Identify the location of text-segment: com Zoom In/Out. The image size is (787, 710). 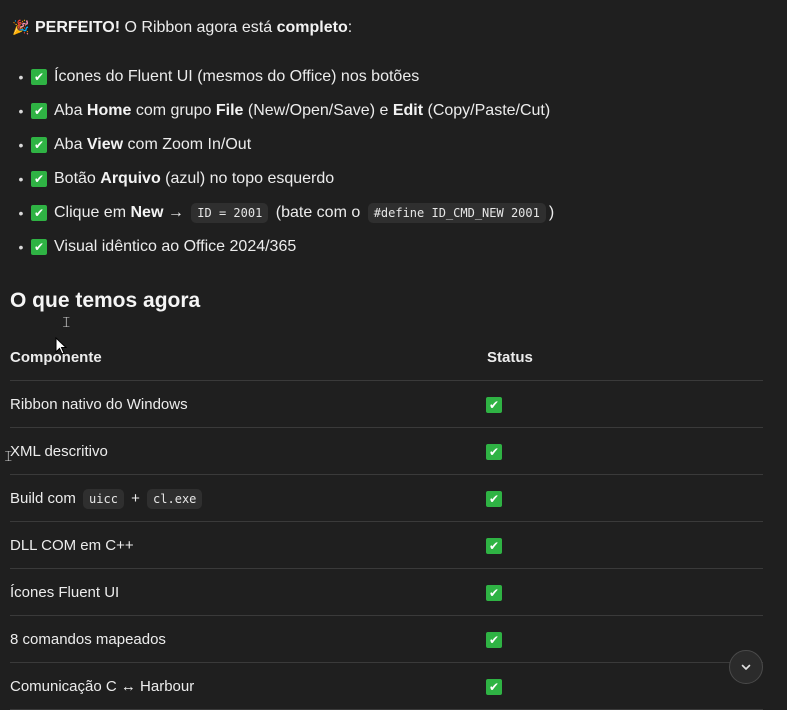
(187, 144).